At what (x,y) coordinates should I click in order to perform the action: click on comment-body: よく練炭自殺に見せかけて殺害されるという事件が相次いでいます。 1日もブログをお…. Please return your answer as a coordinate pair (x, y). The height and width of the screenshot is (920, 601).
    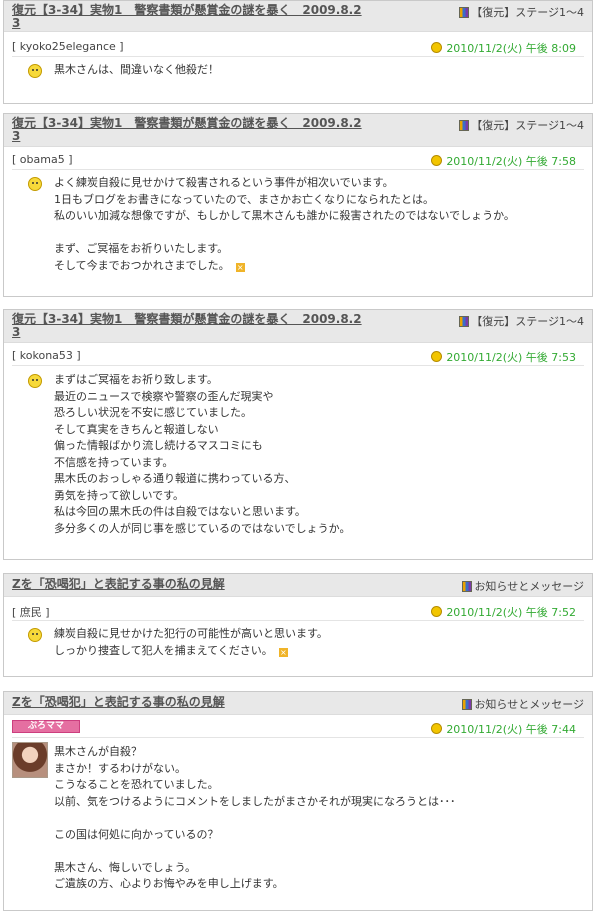
    Looking at the image, I should click on (284, 224).